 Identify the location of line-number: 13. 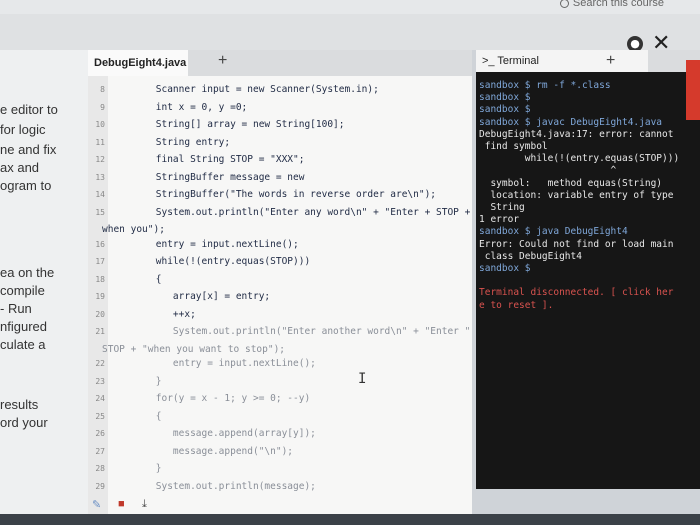
(100, 177).